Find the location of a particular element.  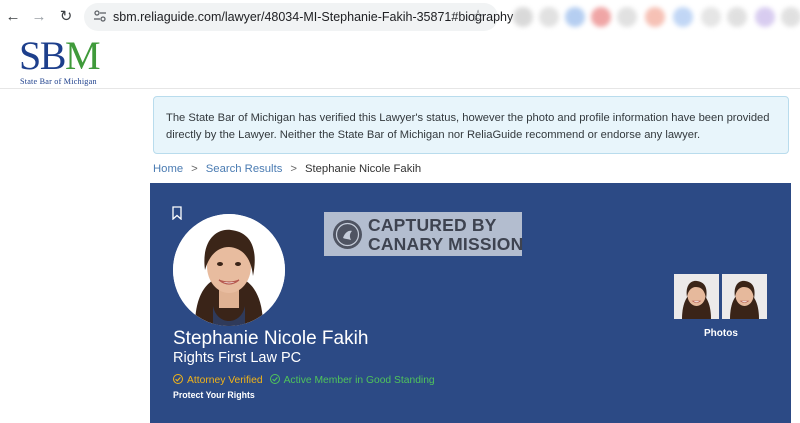

breadcrumb-search-results-link: Search Results is located at coordinates (244, 169).